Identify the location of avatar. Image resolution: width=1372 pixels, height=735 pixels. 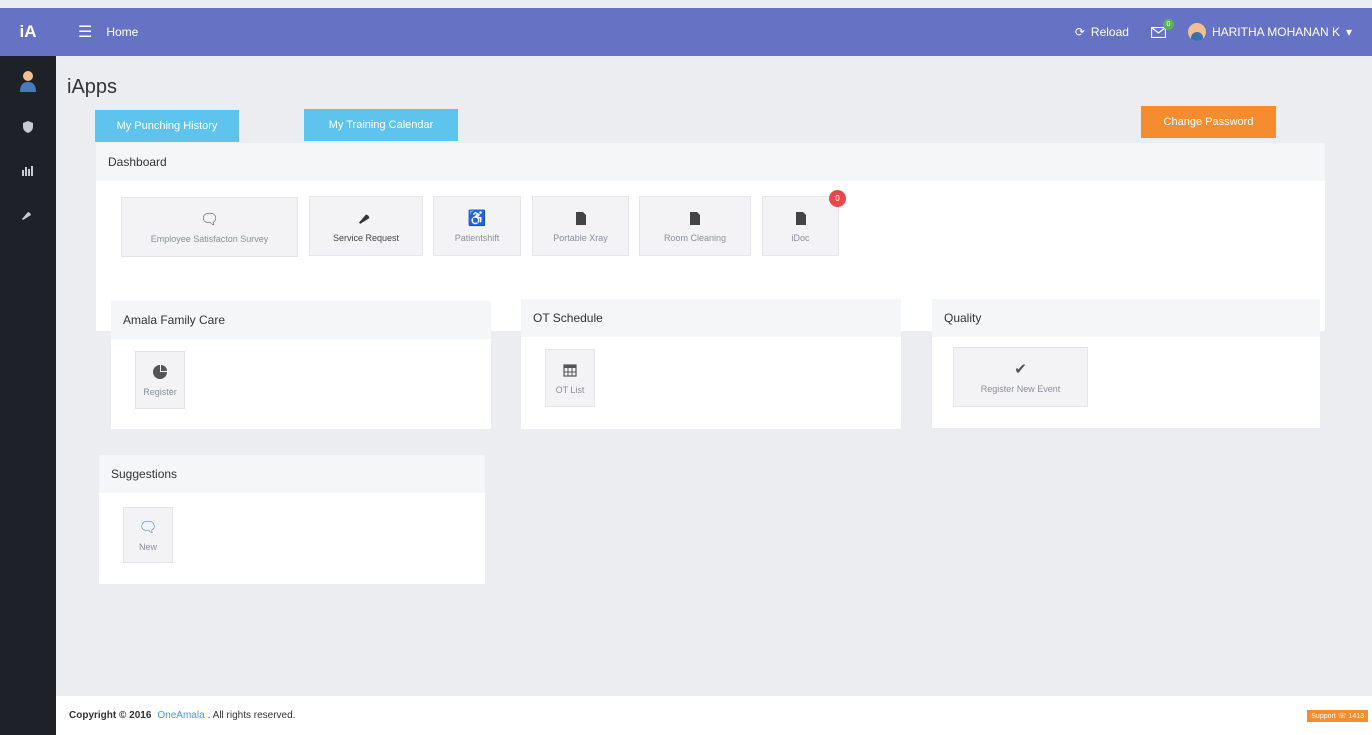
(1196, 32).